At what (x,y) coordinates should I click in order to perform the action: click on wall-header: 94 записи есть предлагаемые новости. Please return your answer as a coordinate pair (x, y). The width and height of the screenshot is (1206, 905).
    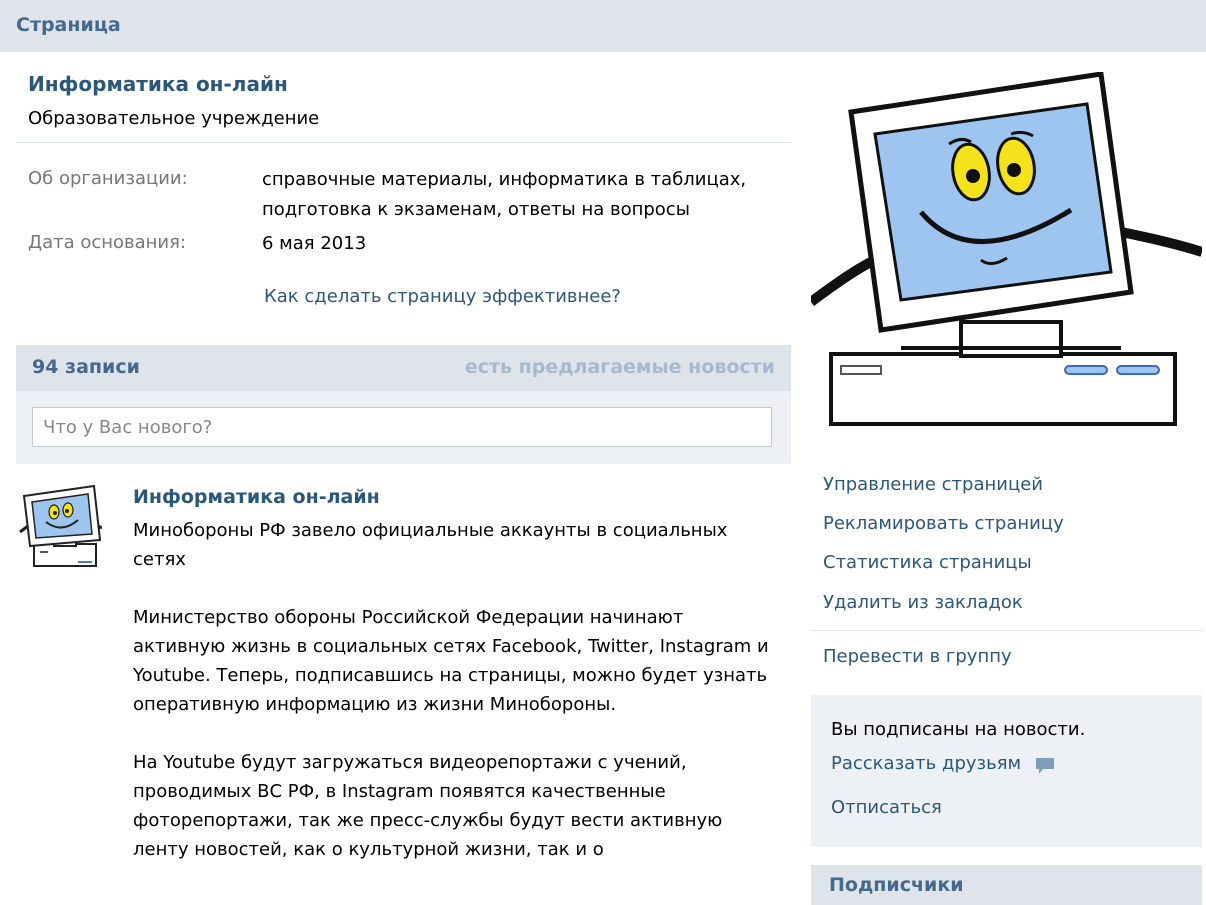
    Looking at the image, I should click on (403, 368).